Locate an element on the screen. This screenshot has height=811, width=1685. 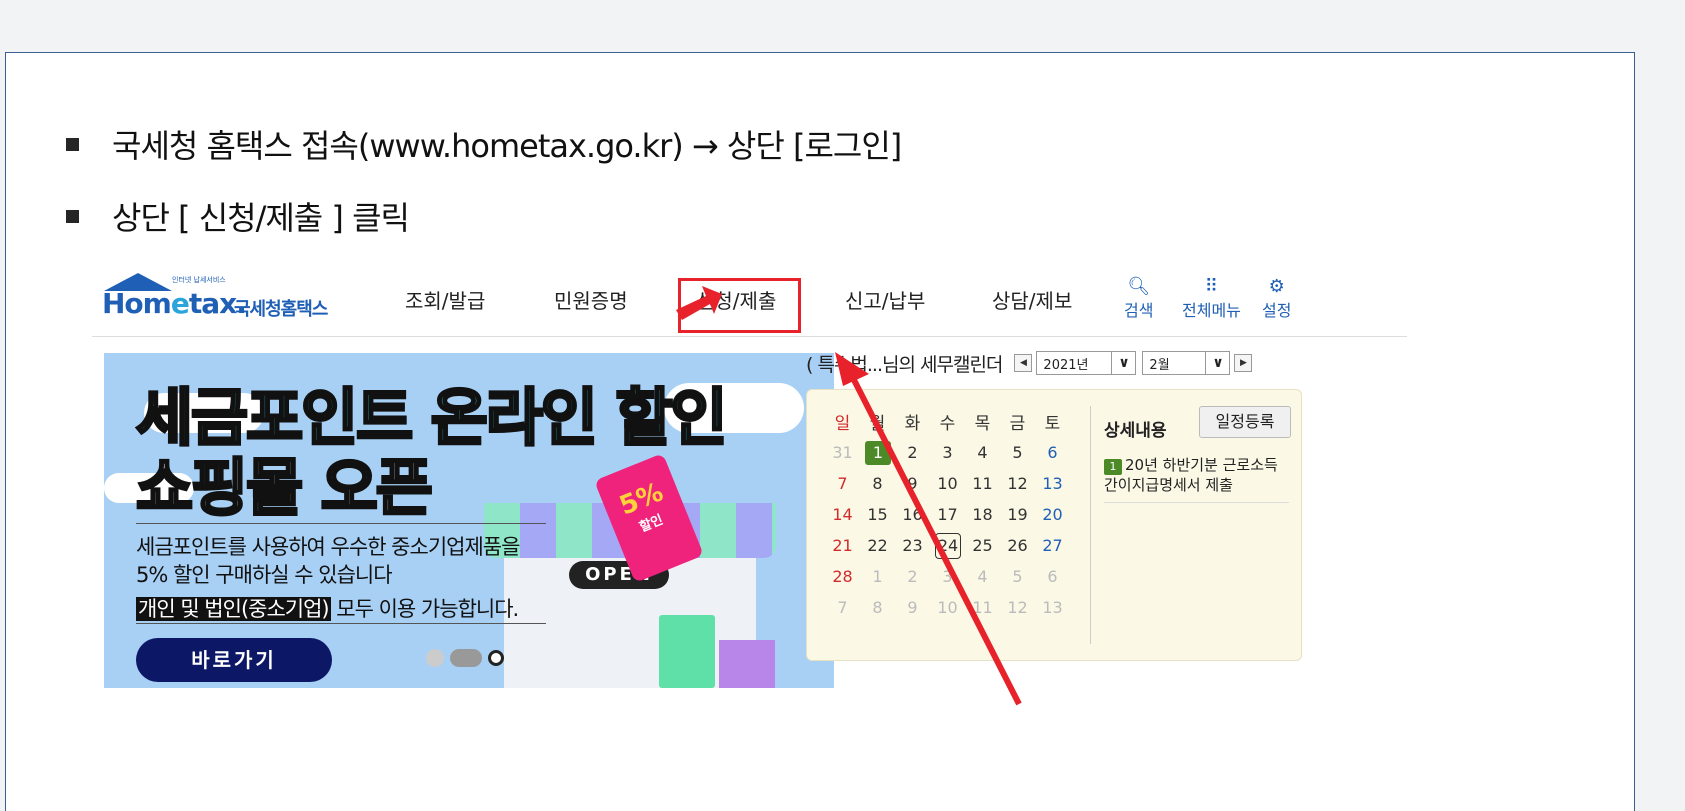
day-cell: 27 is located at coordinates (1052, 545).